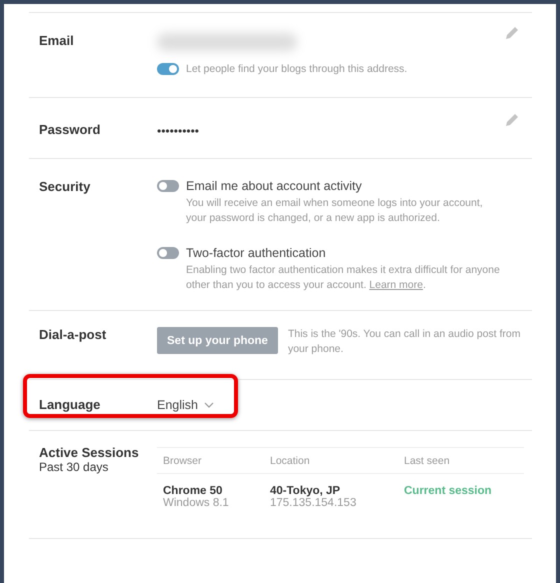  What do you see at coordinates (306, 491) in the screenshot?
I see `location-name: 40-Tokyo, JP` at bounding box center [306, 491].